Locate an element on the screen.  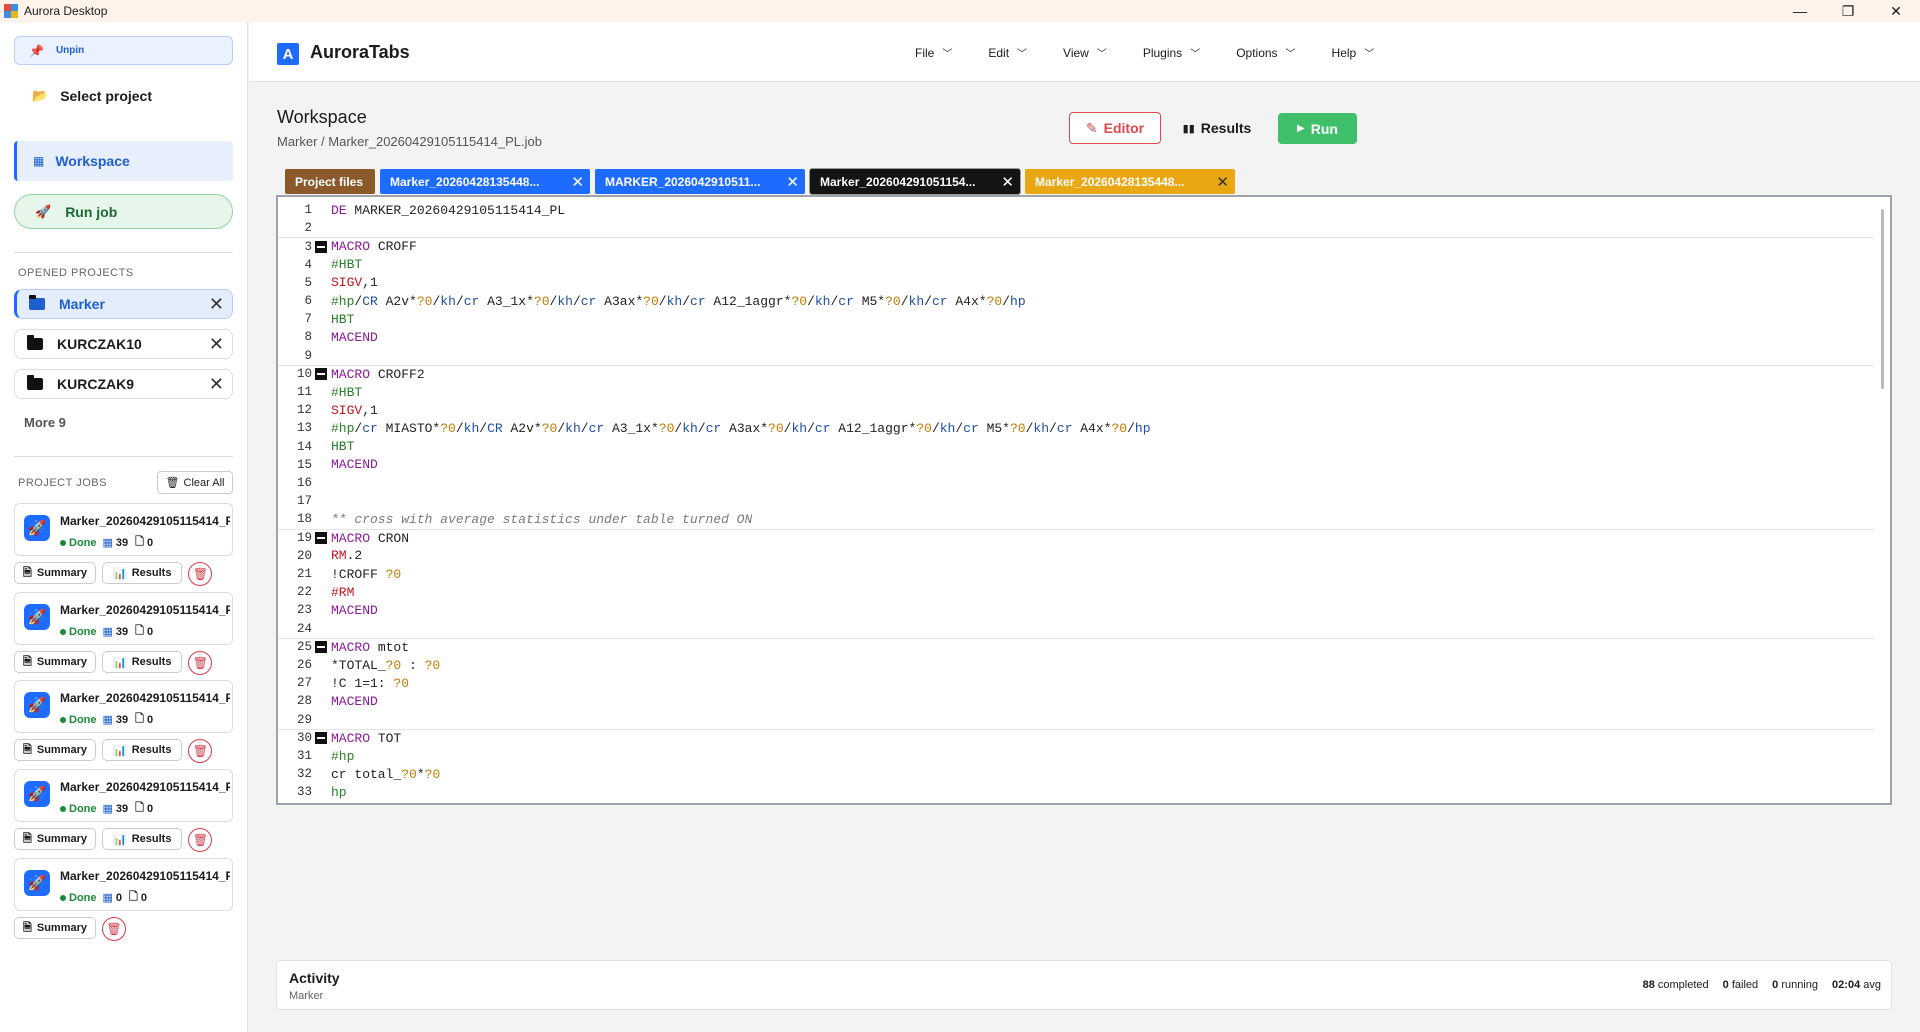
code-line: 30 MACRO TOT is located at coordinates (1076, 737).